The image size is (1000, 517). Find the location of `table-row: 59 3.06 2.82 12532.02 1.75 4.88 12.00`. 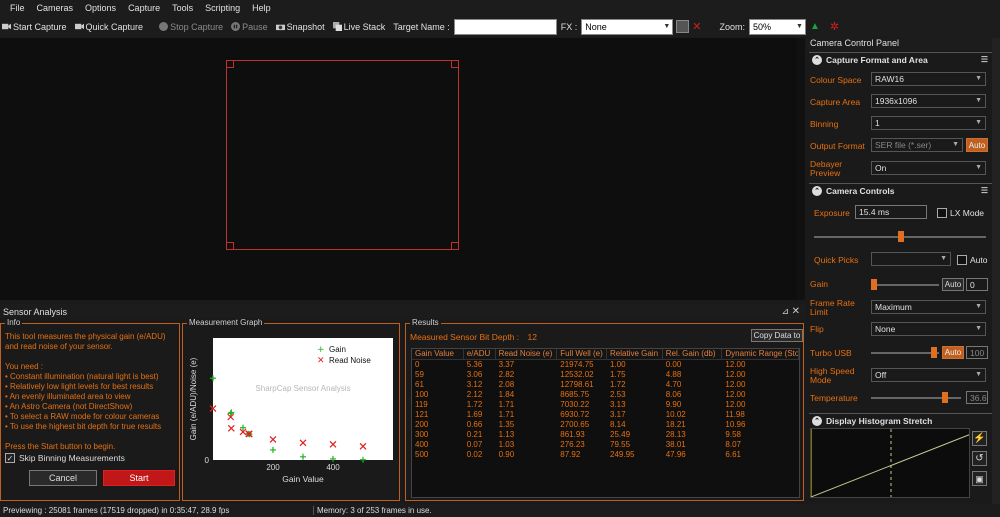

table-row: 59 3.06 2.82 12532.02 1.75 4.88 12.00 is located at coordinates (605, 375).